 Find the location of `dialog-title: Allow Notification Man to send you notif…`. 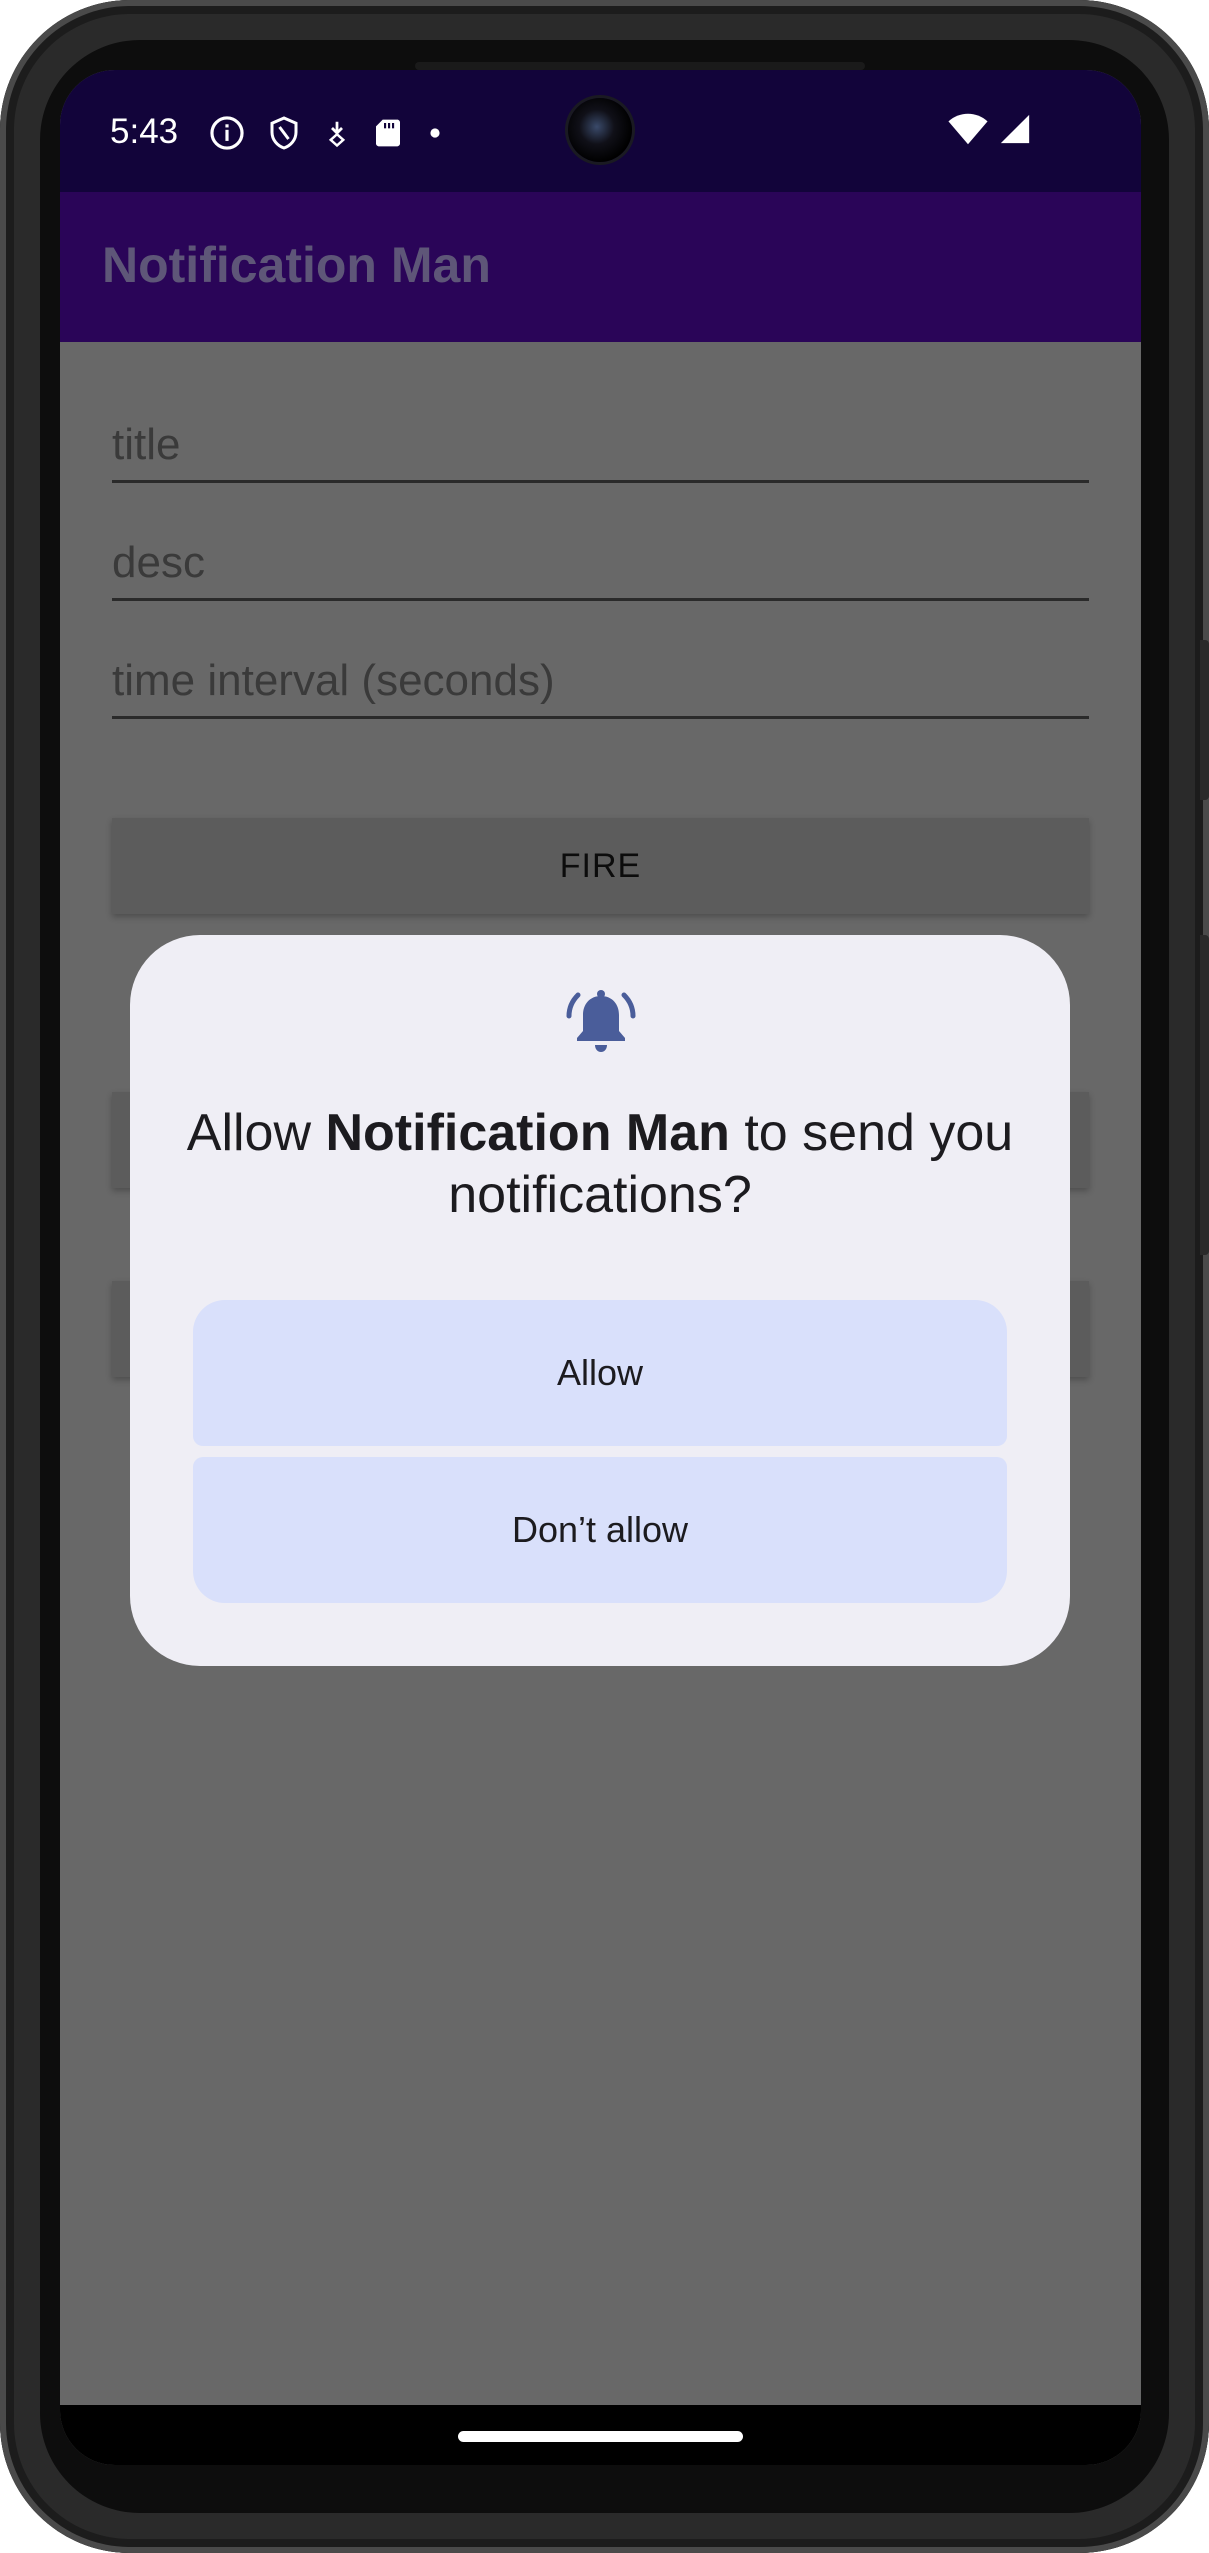

dialog-title: Allow Notification Man to send you notif… is located at coordinates (600, 1164).